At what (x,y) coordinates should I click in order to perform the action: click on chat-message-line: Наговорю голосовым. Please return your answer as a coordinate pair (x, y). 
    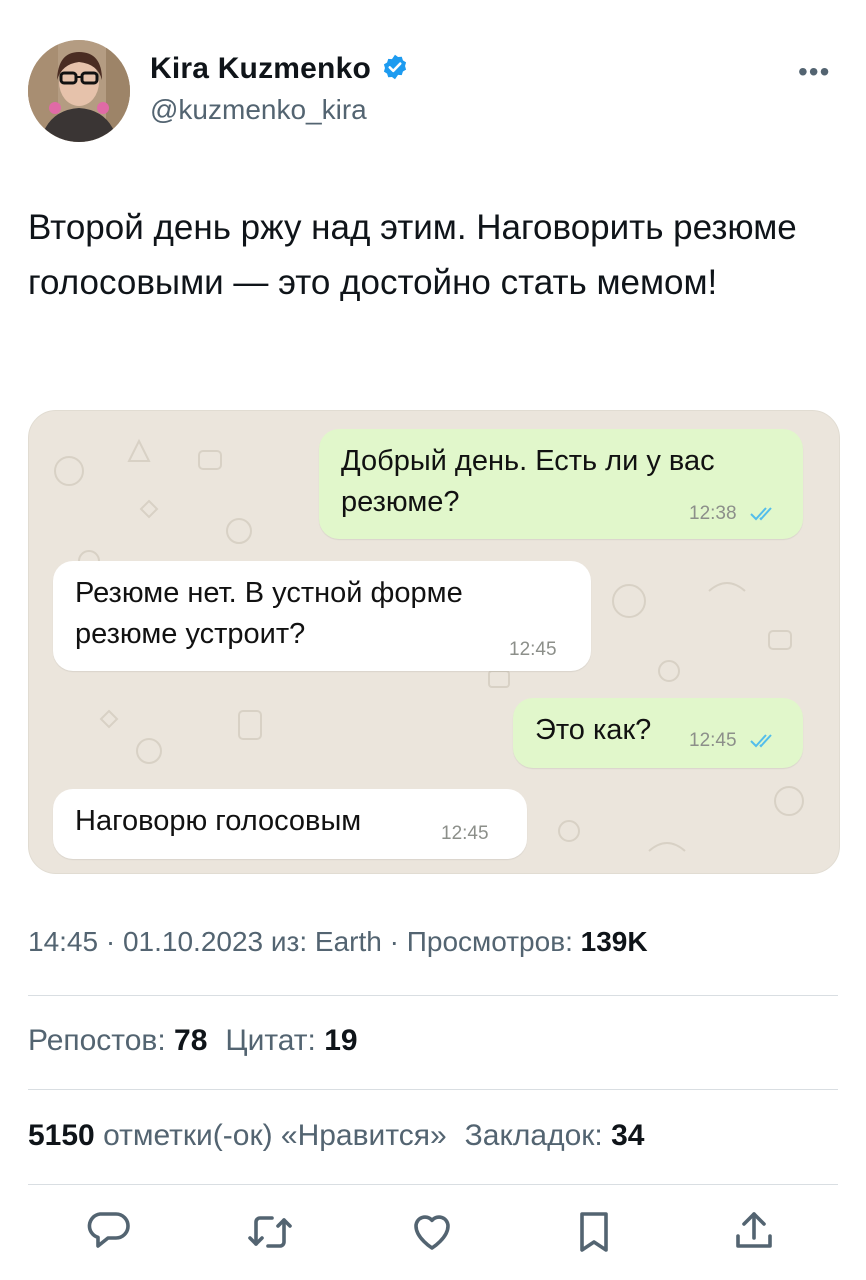
    Looking at the image, I should click on (218, 821).